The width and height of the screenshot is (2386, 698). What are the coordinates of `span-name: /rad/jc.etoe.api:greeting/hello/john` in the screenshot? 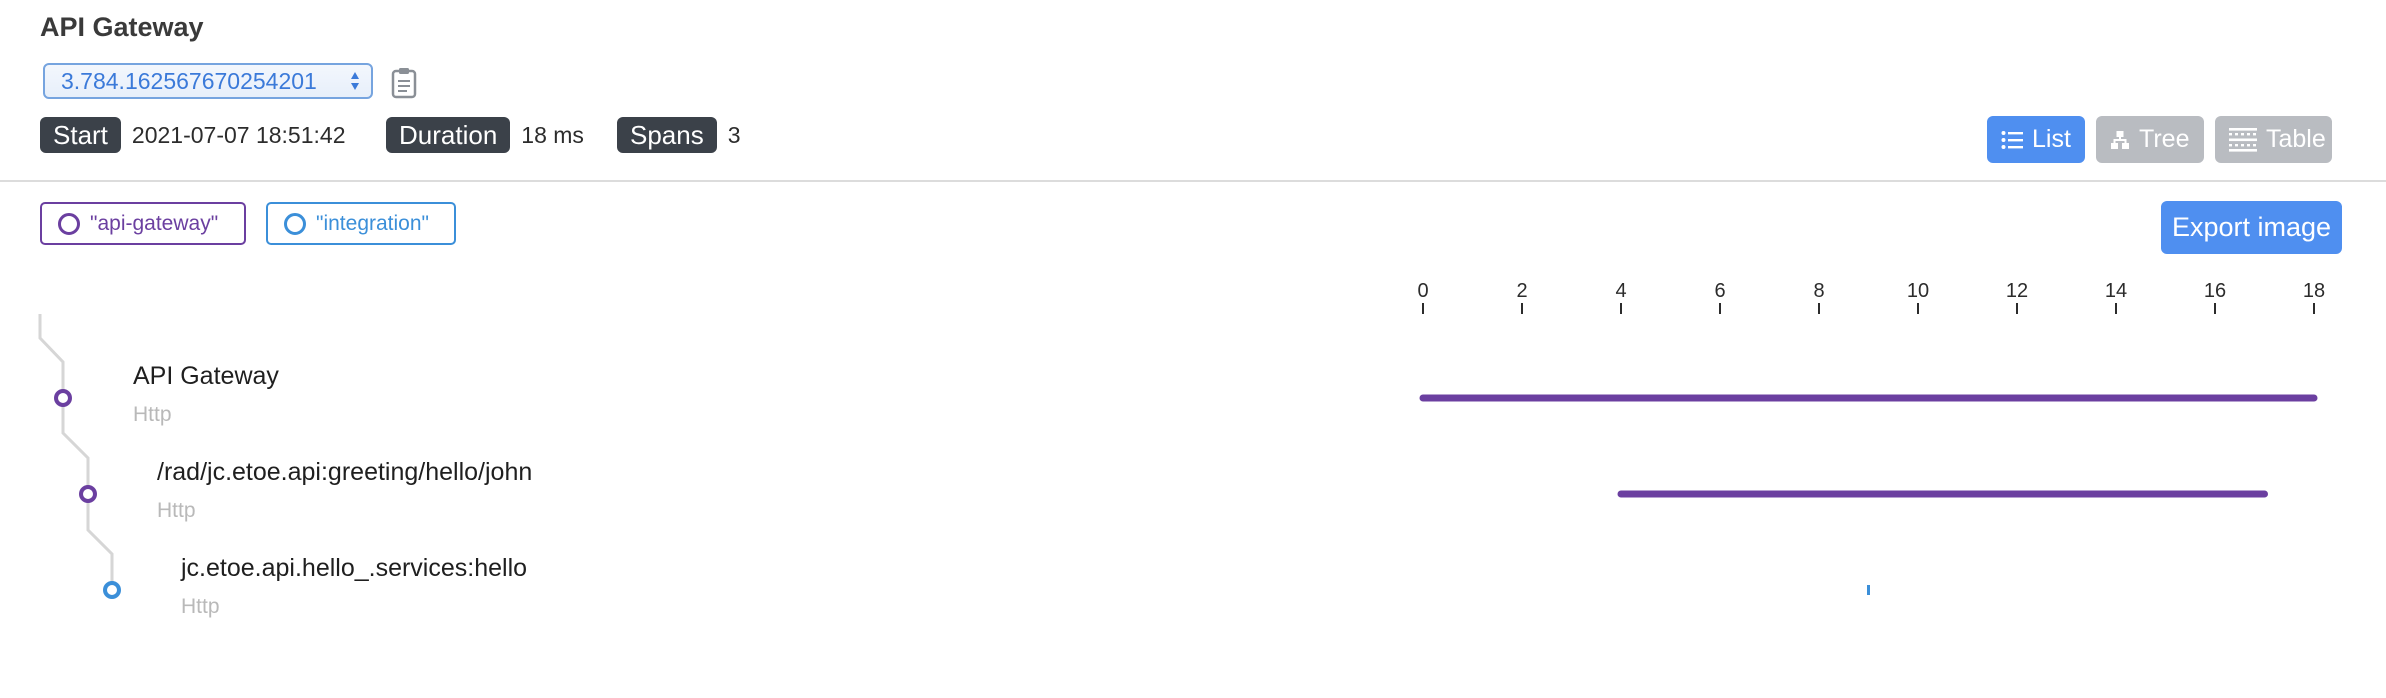 It's located at (344, 472).